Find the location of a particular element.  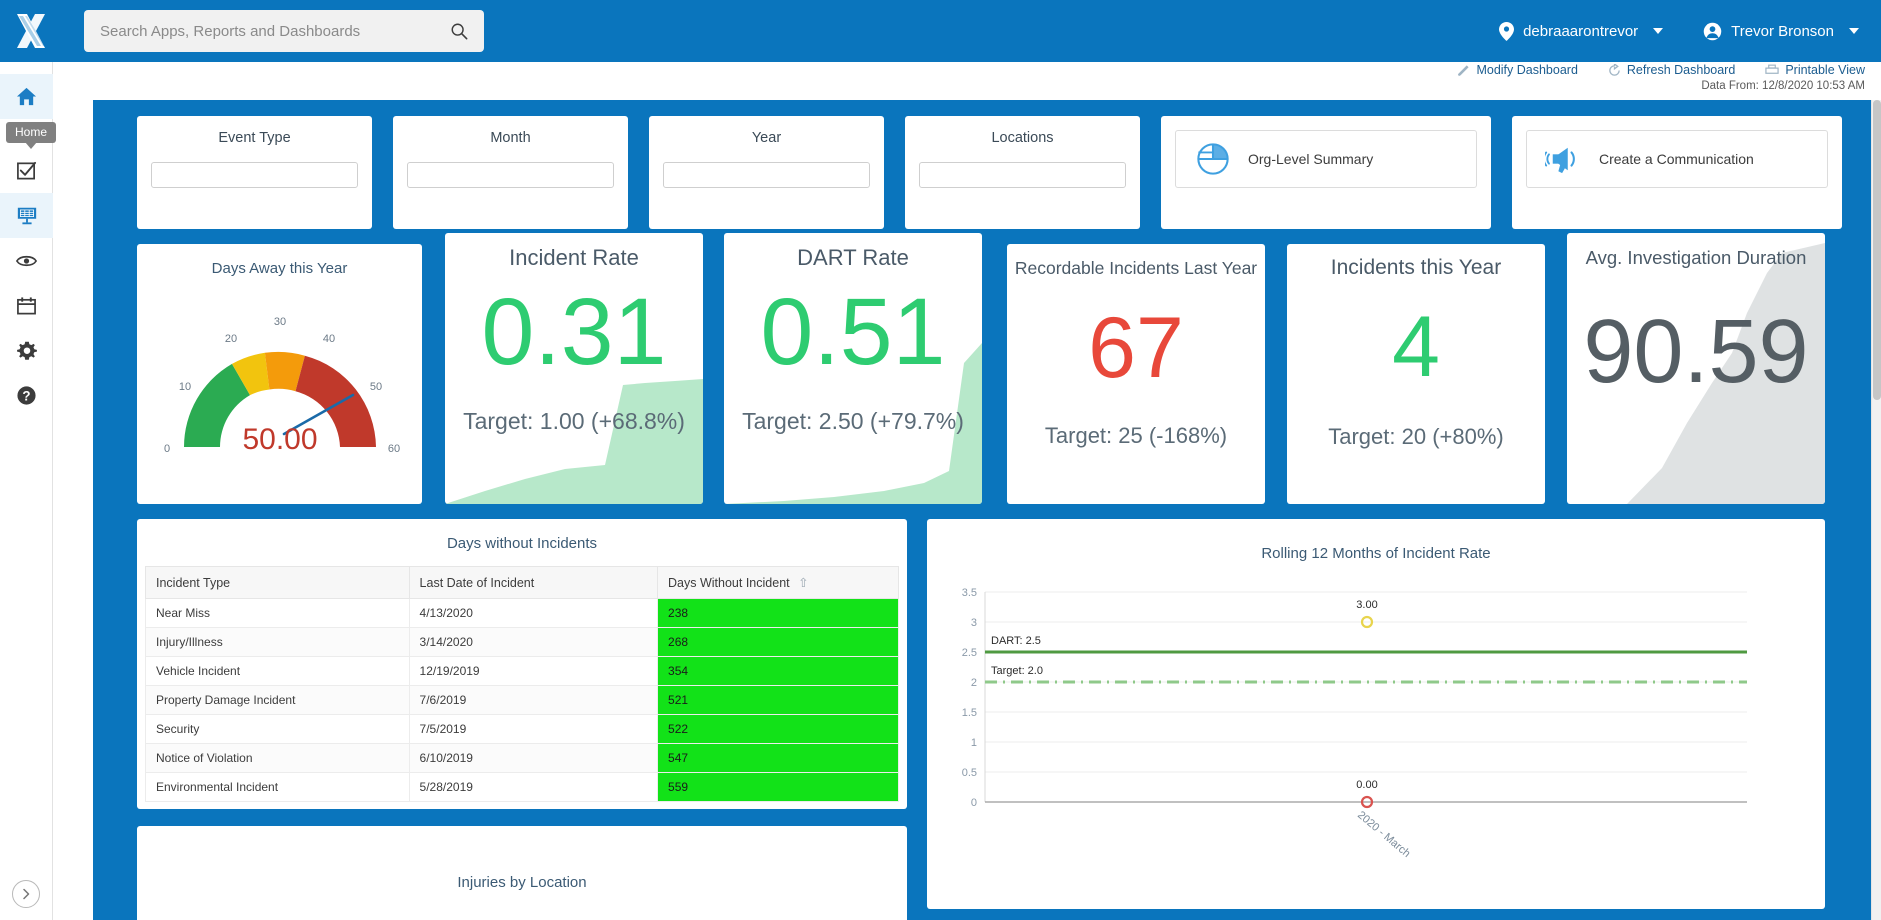

table-row: Security 7/5/2019 522 is located at coordinates (522, 729).